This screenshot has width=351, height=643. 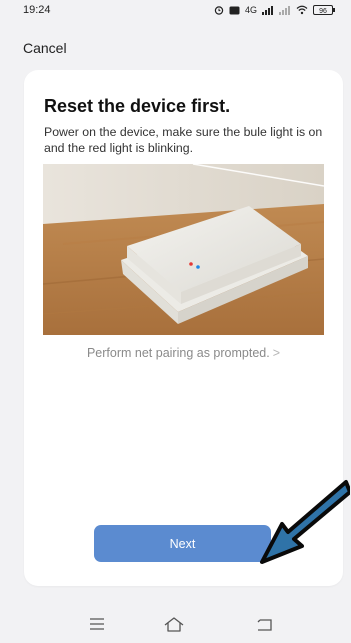 I want to click on pointer-arrow-icon, so click(x=305, y=522).